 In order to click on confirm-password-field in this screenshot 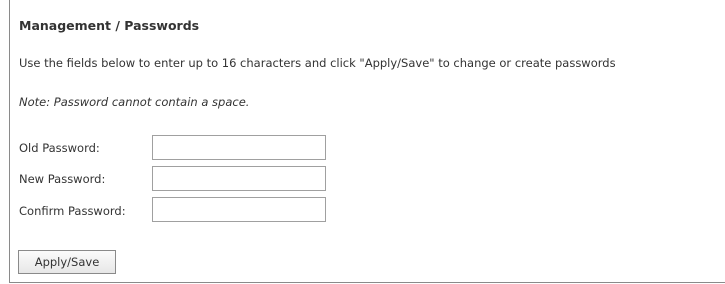, I will do `click(239, 209)`.